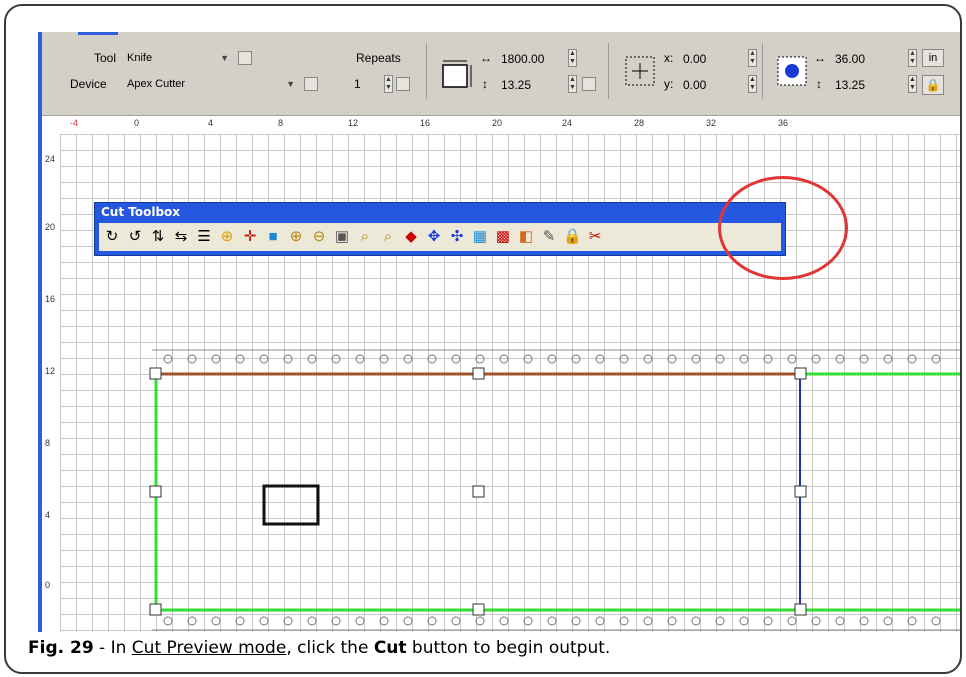  Describe the element at coordinates (532, 84) in the screenshot. I see `height-field: 13.25` at that location.